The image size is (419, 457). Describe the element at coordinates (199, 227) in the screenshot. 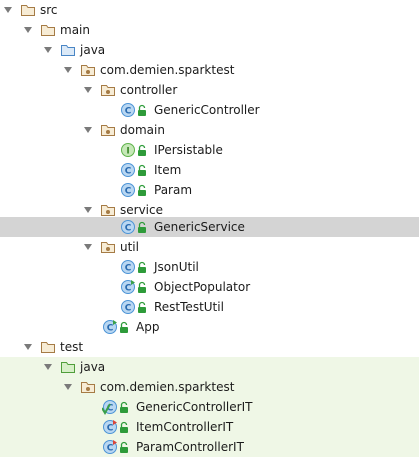

I see `tree-item-label: GenericService` at that location.